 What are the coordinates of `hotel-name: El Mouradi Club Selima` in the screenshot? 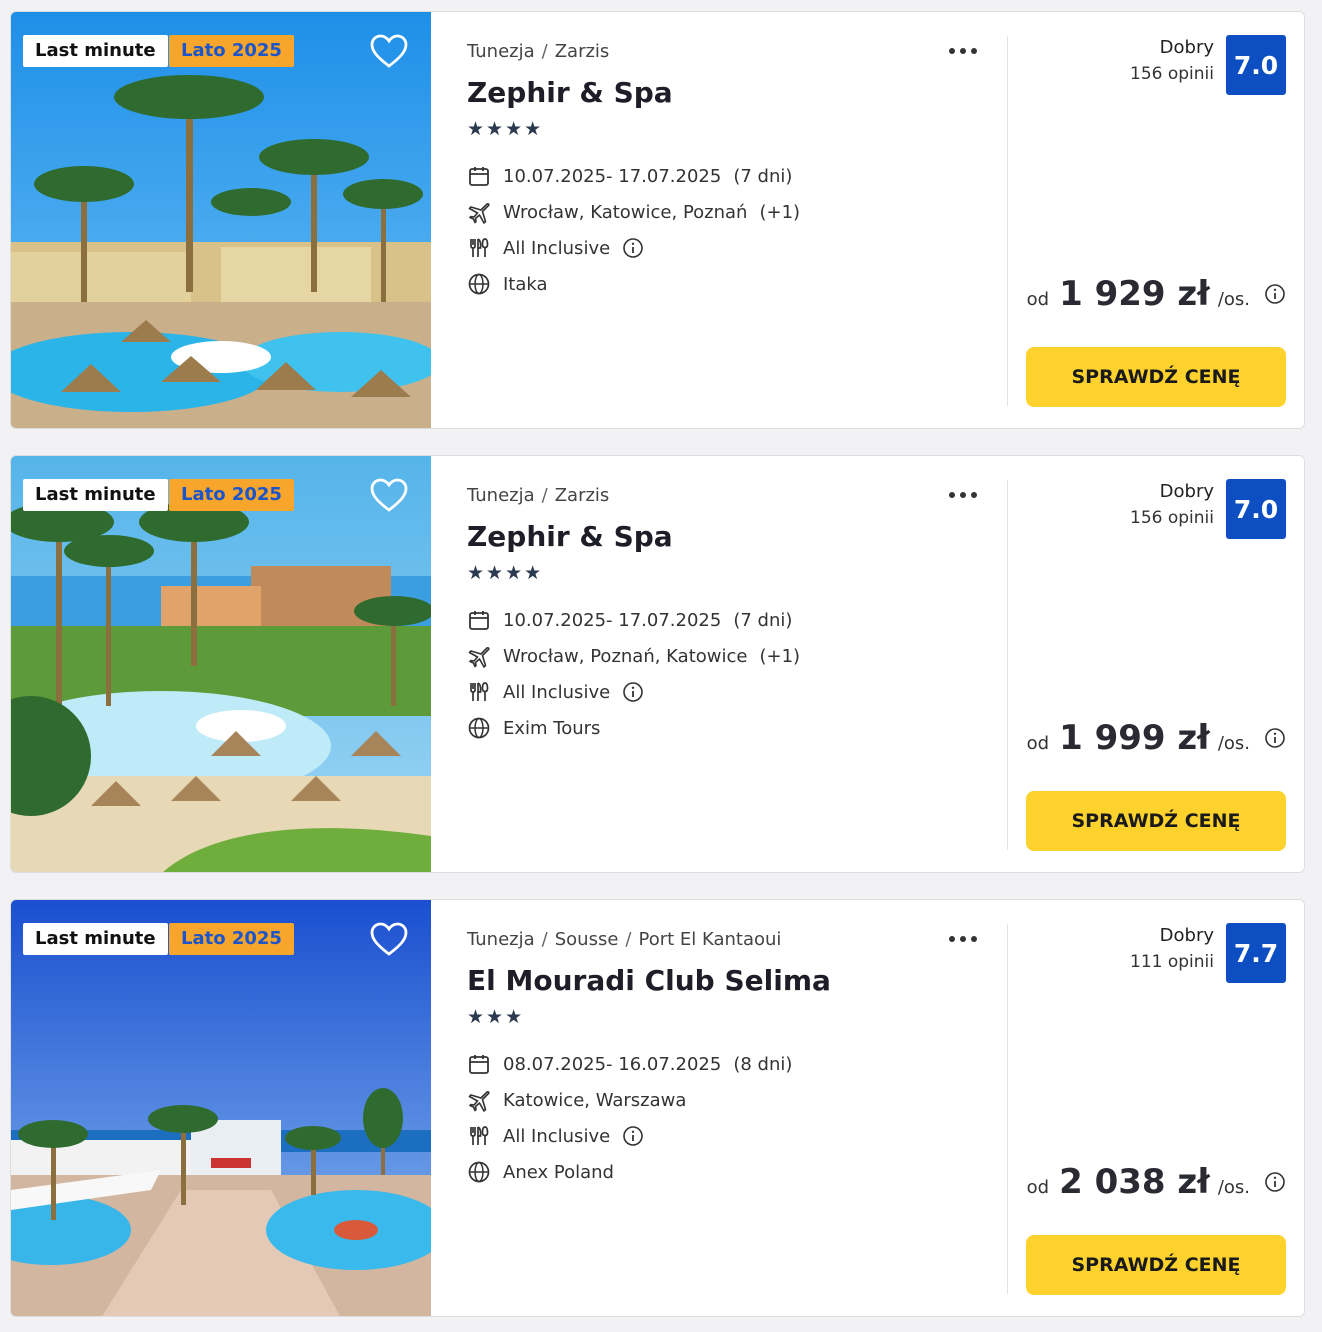 It's located at (649, 980).